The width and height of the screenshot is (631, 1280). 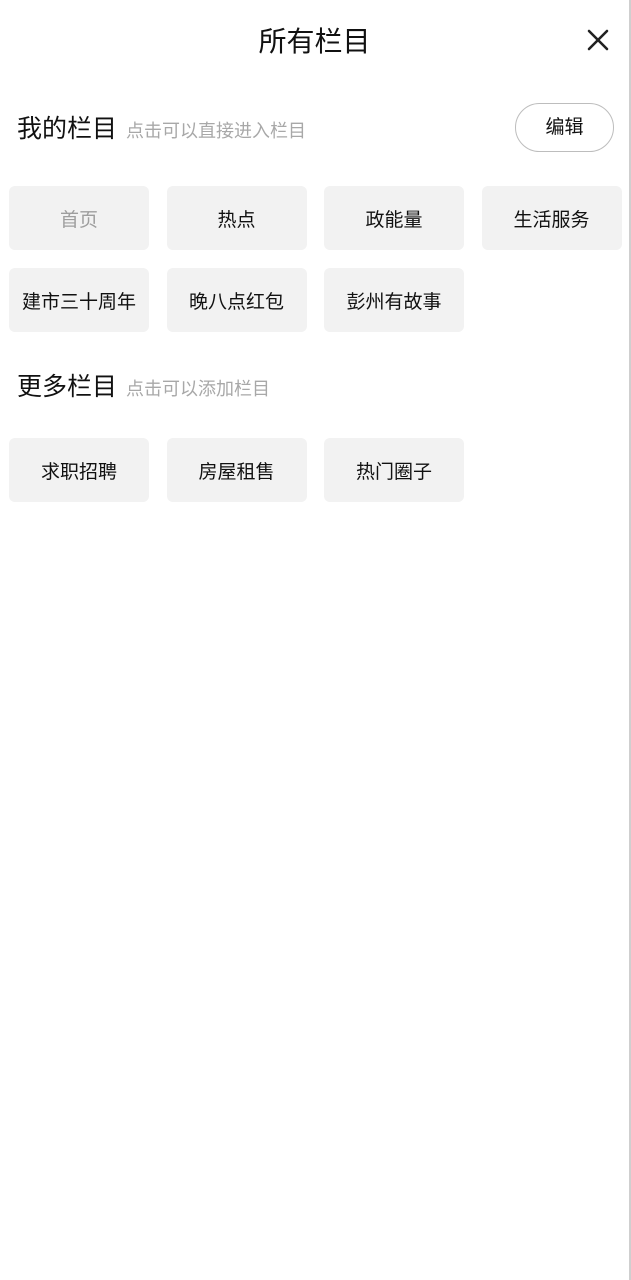 I want to click on chip-label: 建市三十周年, so click(x=78, y=301).